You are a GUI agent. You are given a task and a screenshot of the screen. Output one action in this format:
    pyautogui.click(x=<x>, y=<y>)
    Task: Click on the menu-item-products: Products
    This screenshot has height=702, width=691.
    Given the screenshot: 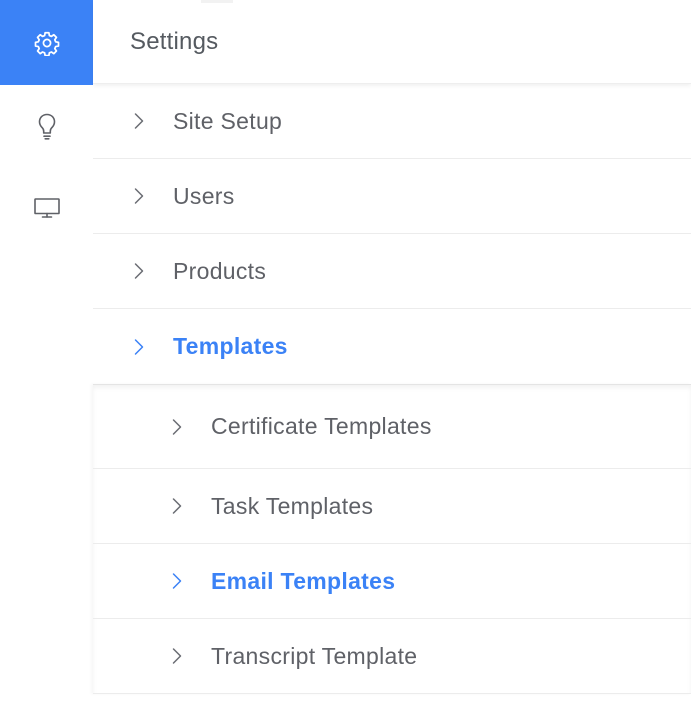 What is the action you would take?
    pyautogui.click(x=392, y=271)
    